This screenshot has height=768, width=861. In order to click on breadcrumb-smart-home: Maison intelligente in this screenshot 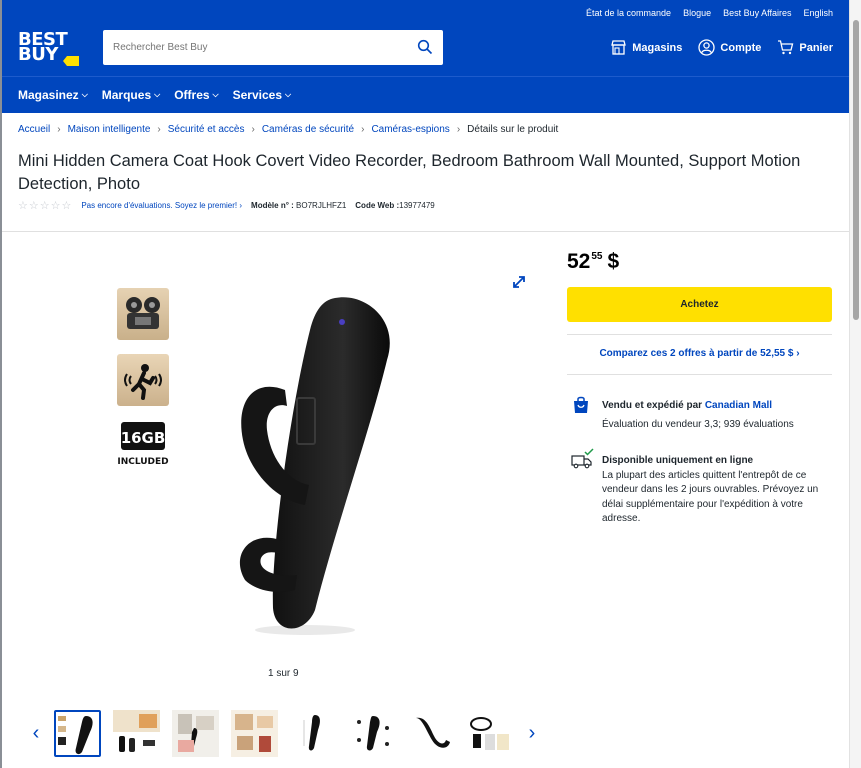, I will do `click(109, 129)`.